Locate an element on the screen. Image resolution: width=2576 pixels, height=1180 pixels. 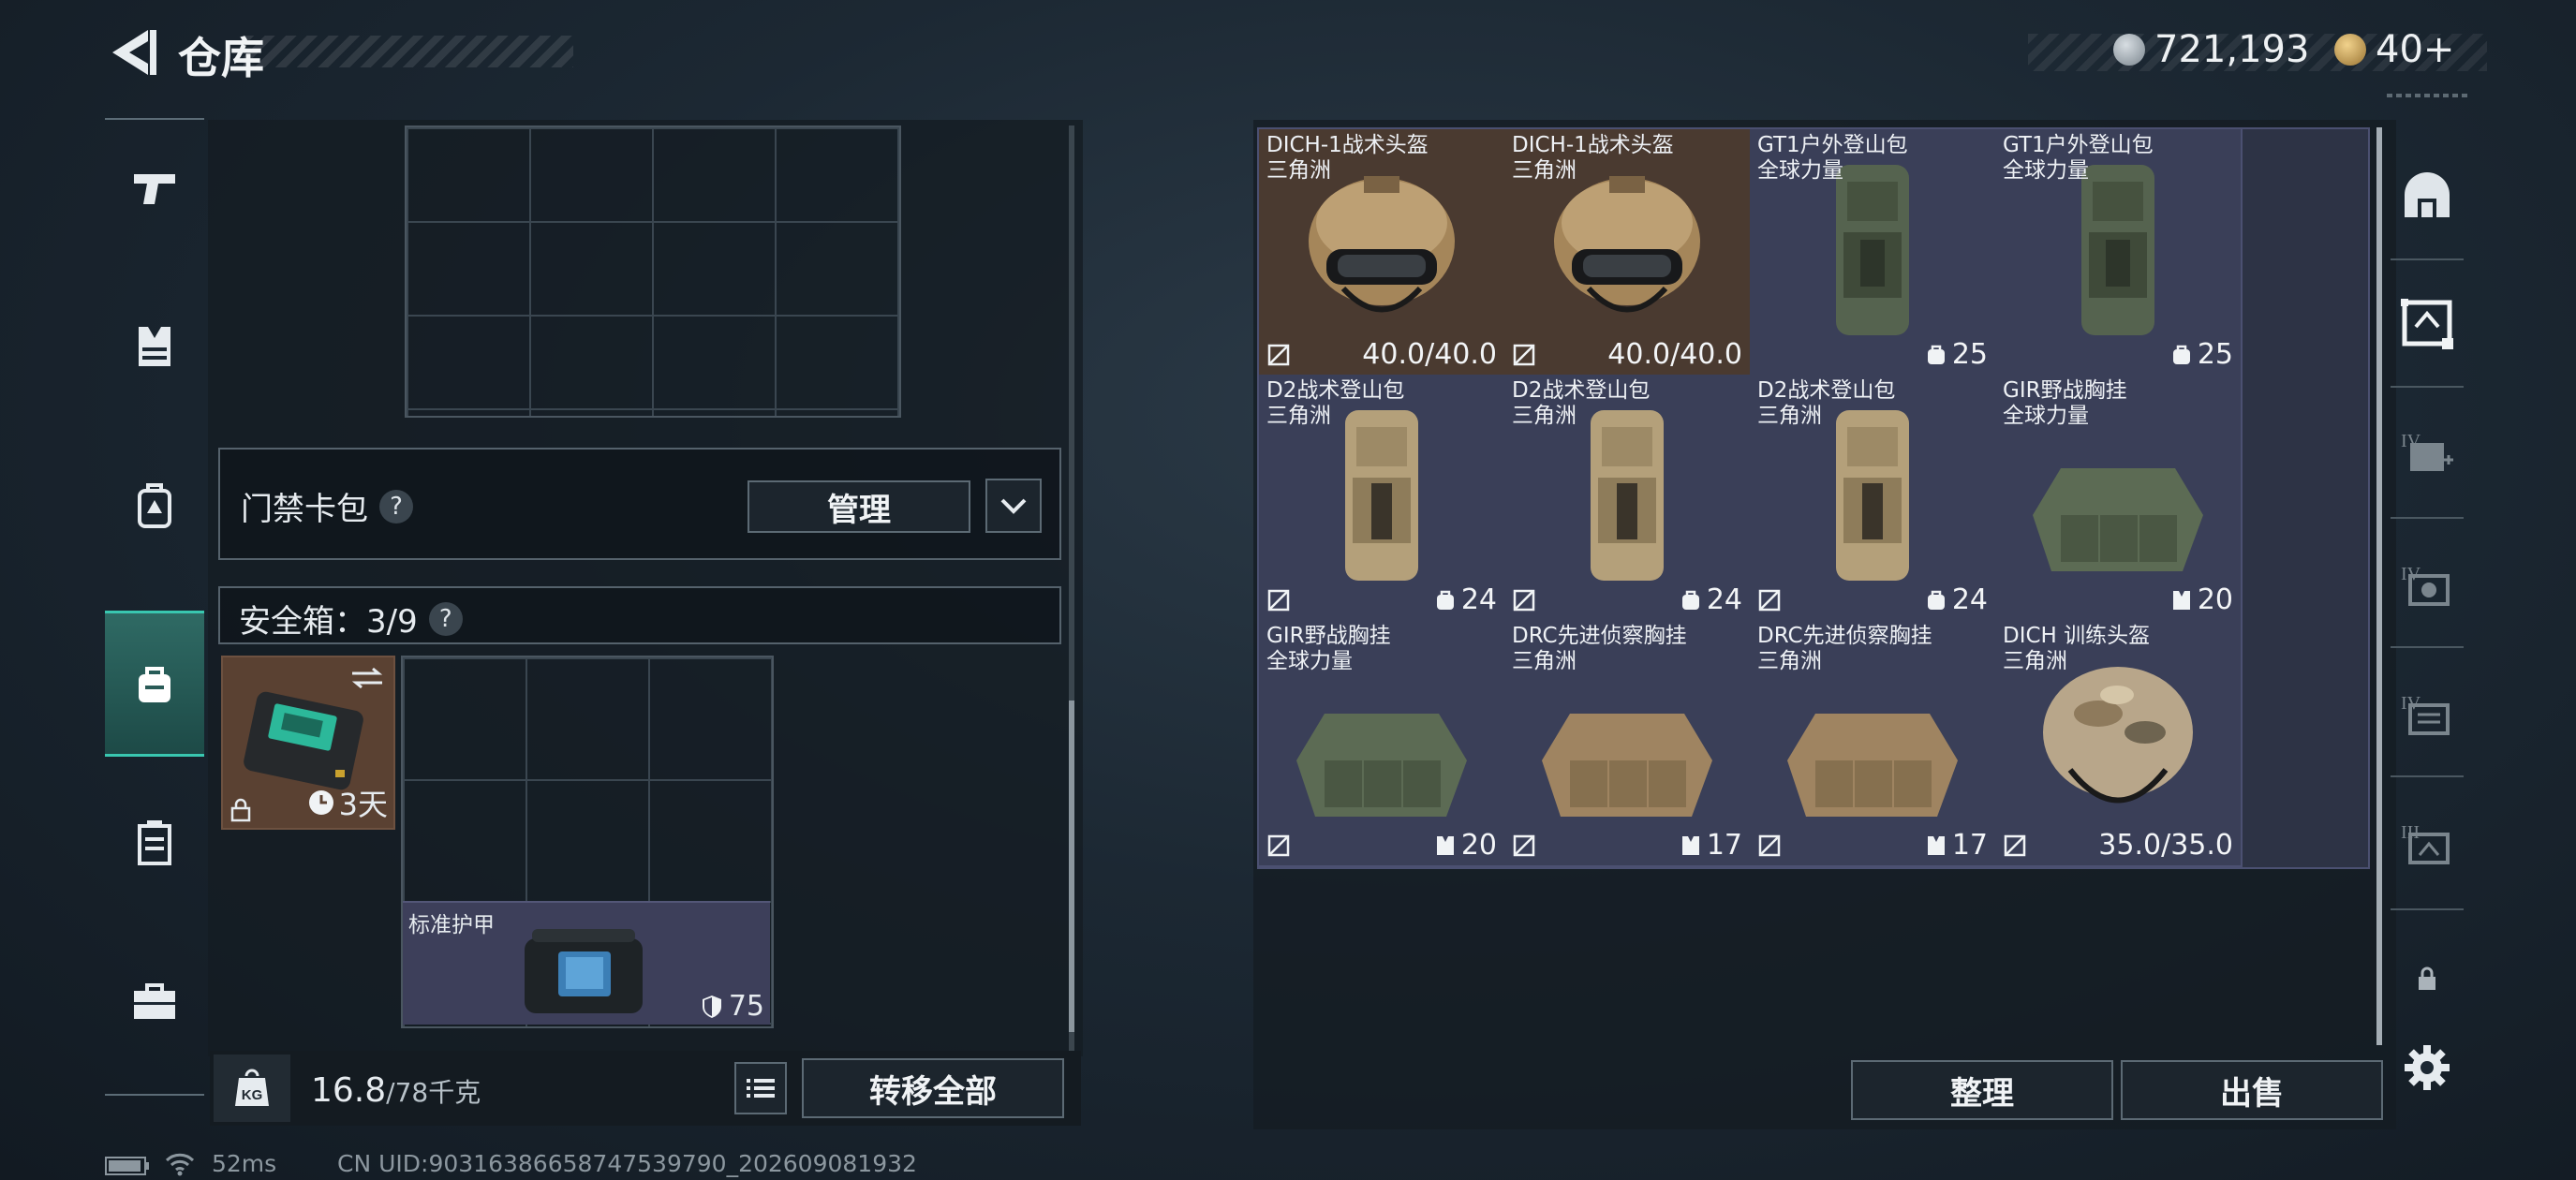
item-stat-value: 24 is located at coordinates (1970, 599).